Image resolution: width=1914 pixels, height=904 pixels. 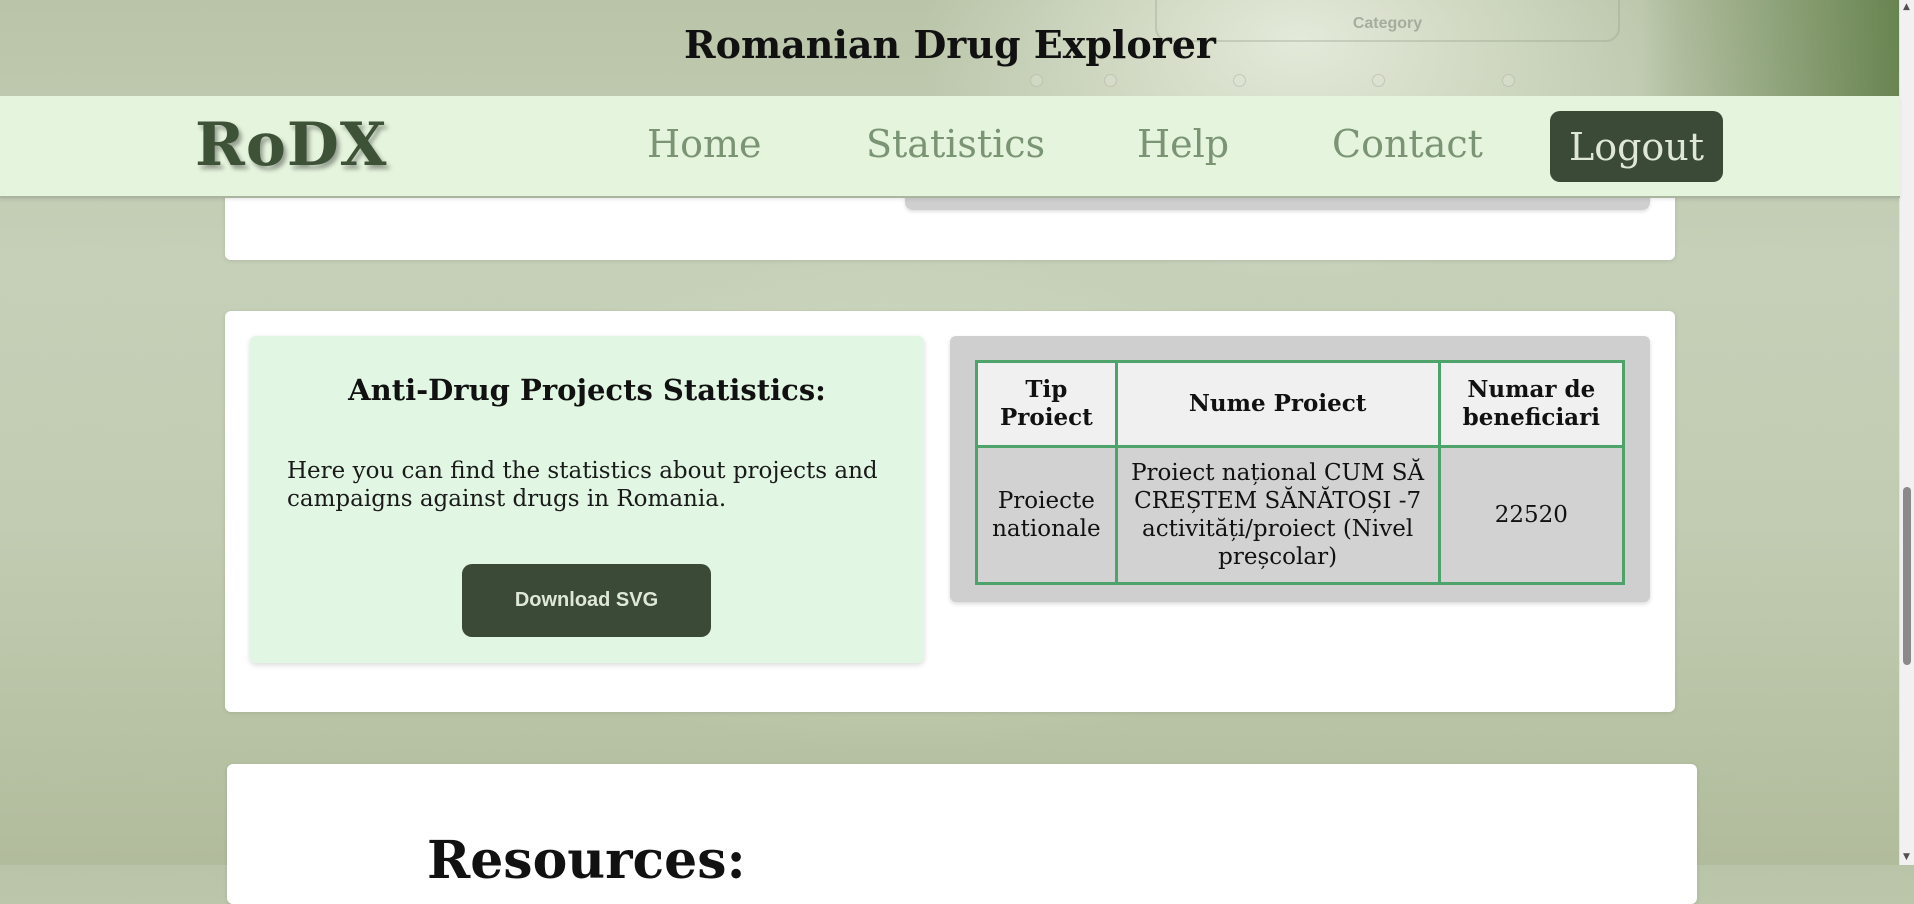 What do you see at coordinates (955, 144) in the screenshot?
I see `nav-statistics-link: Statistics` at bounding box center [955, 144].